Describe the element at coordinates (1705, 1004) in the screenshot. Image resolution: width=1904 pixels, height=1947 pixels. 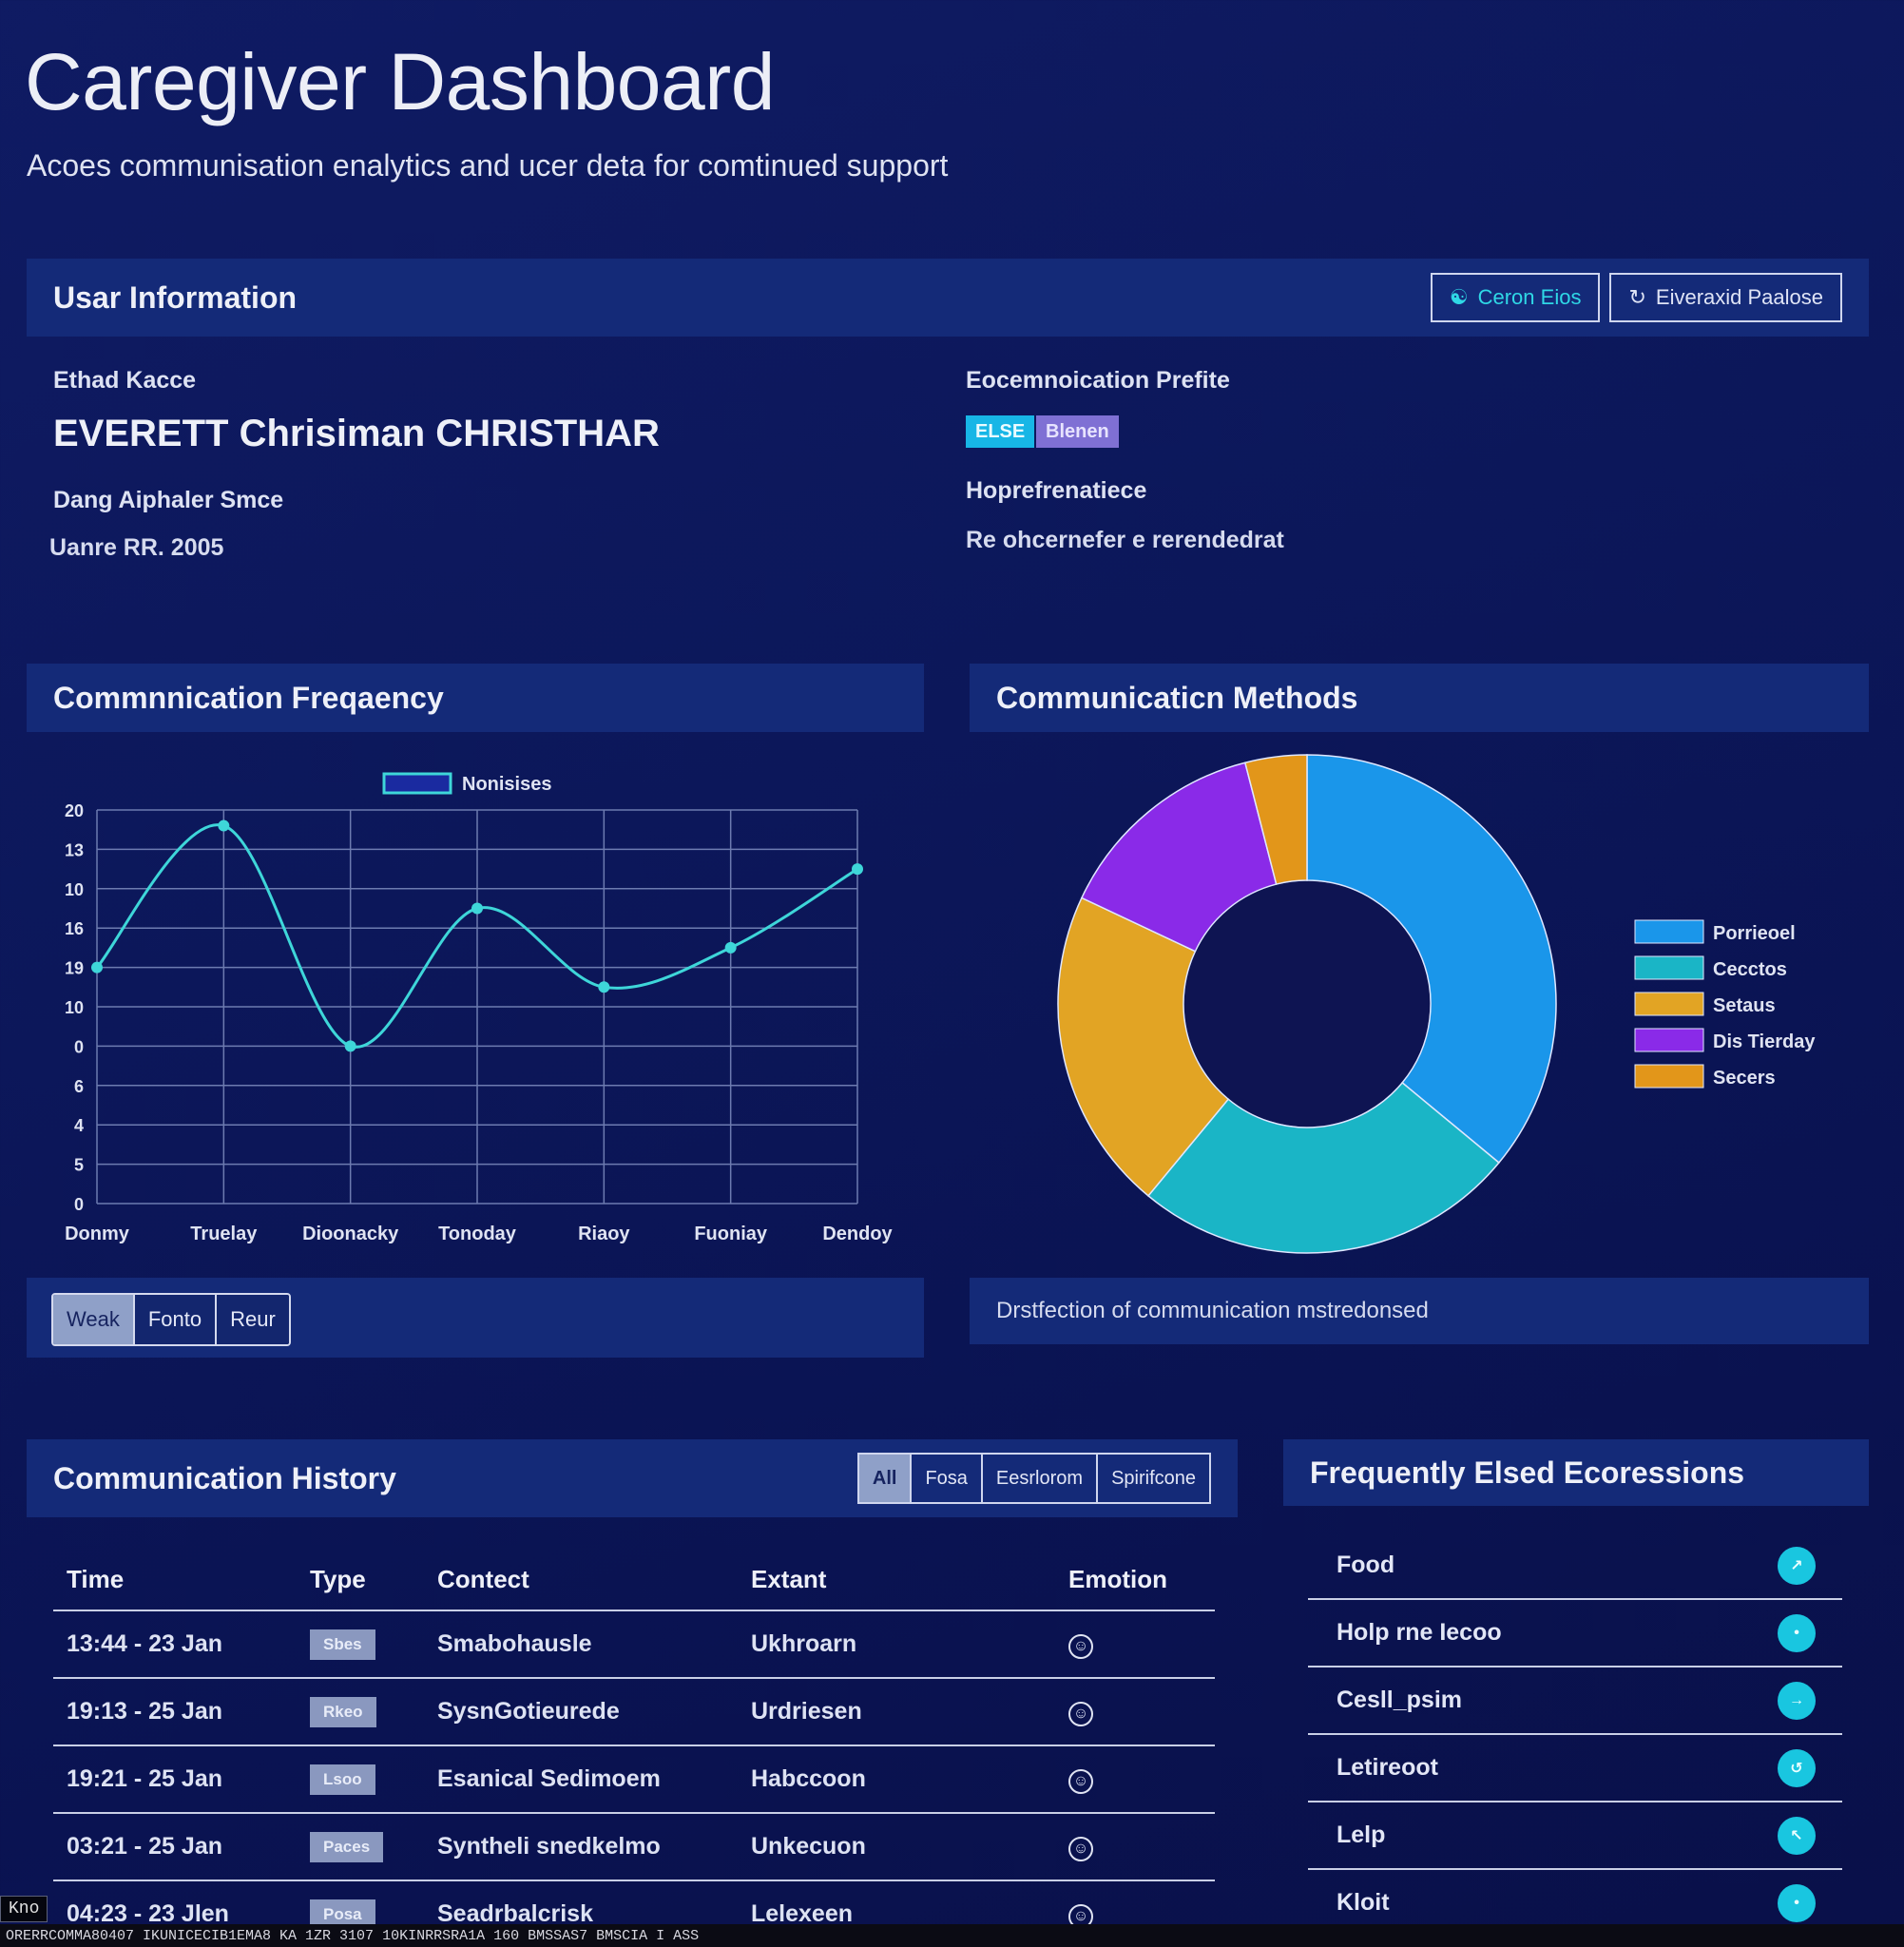
I see `legend-item: Setaus` at that location.